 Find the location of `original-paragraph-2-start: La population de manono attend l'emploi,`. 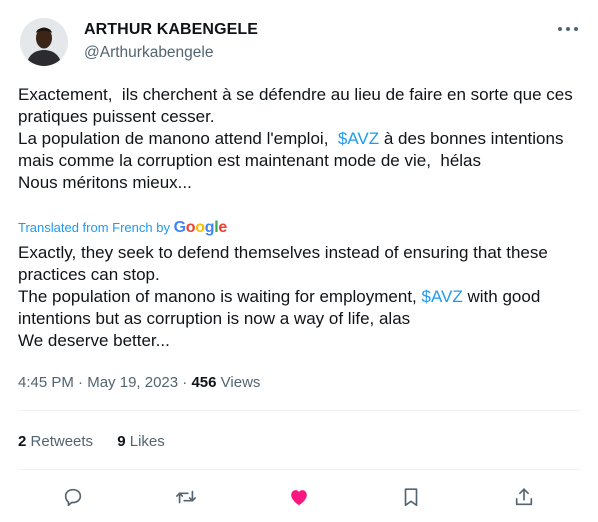

original-paragraph-2-start: La population de manono attend l'emploi, is located at coordinates (178, 138).